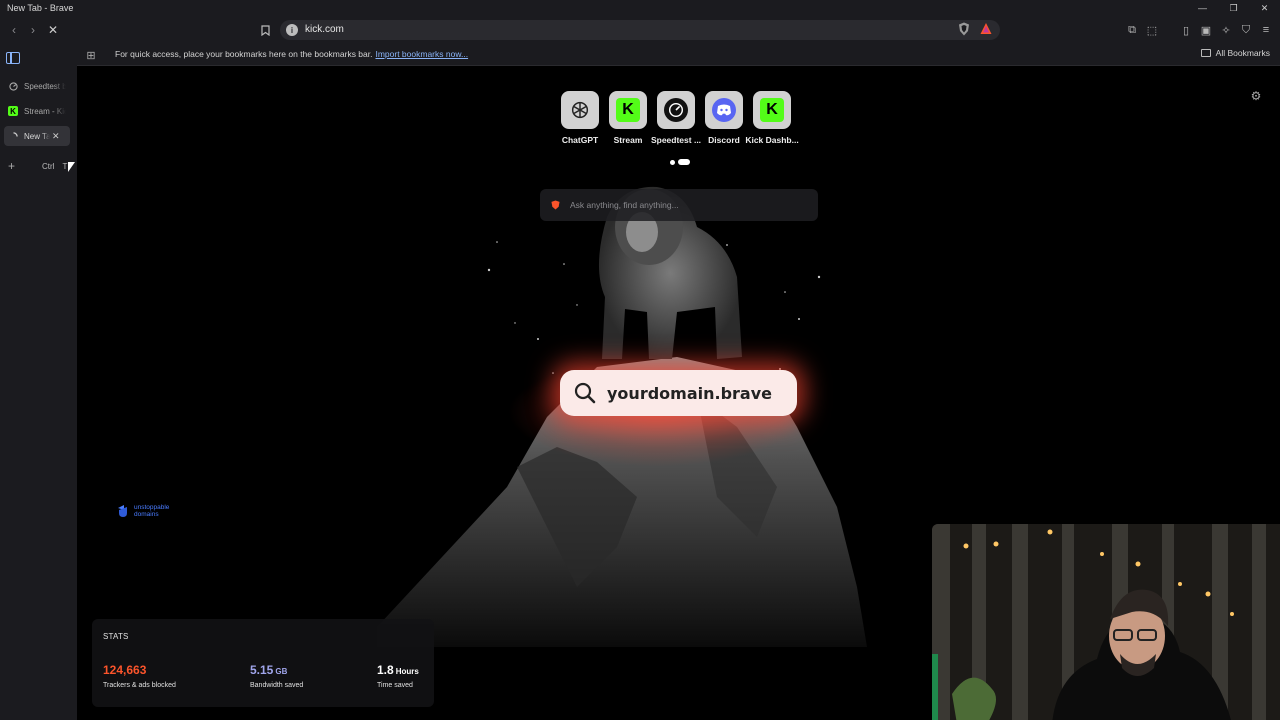 The height and width of the screenshot is (720, 1280). Describe the element at coordinates (585, 393) in the screenshot. I see `magnifier-icon` at that location.